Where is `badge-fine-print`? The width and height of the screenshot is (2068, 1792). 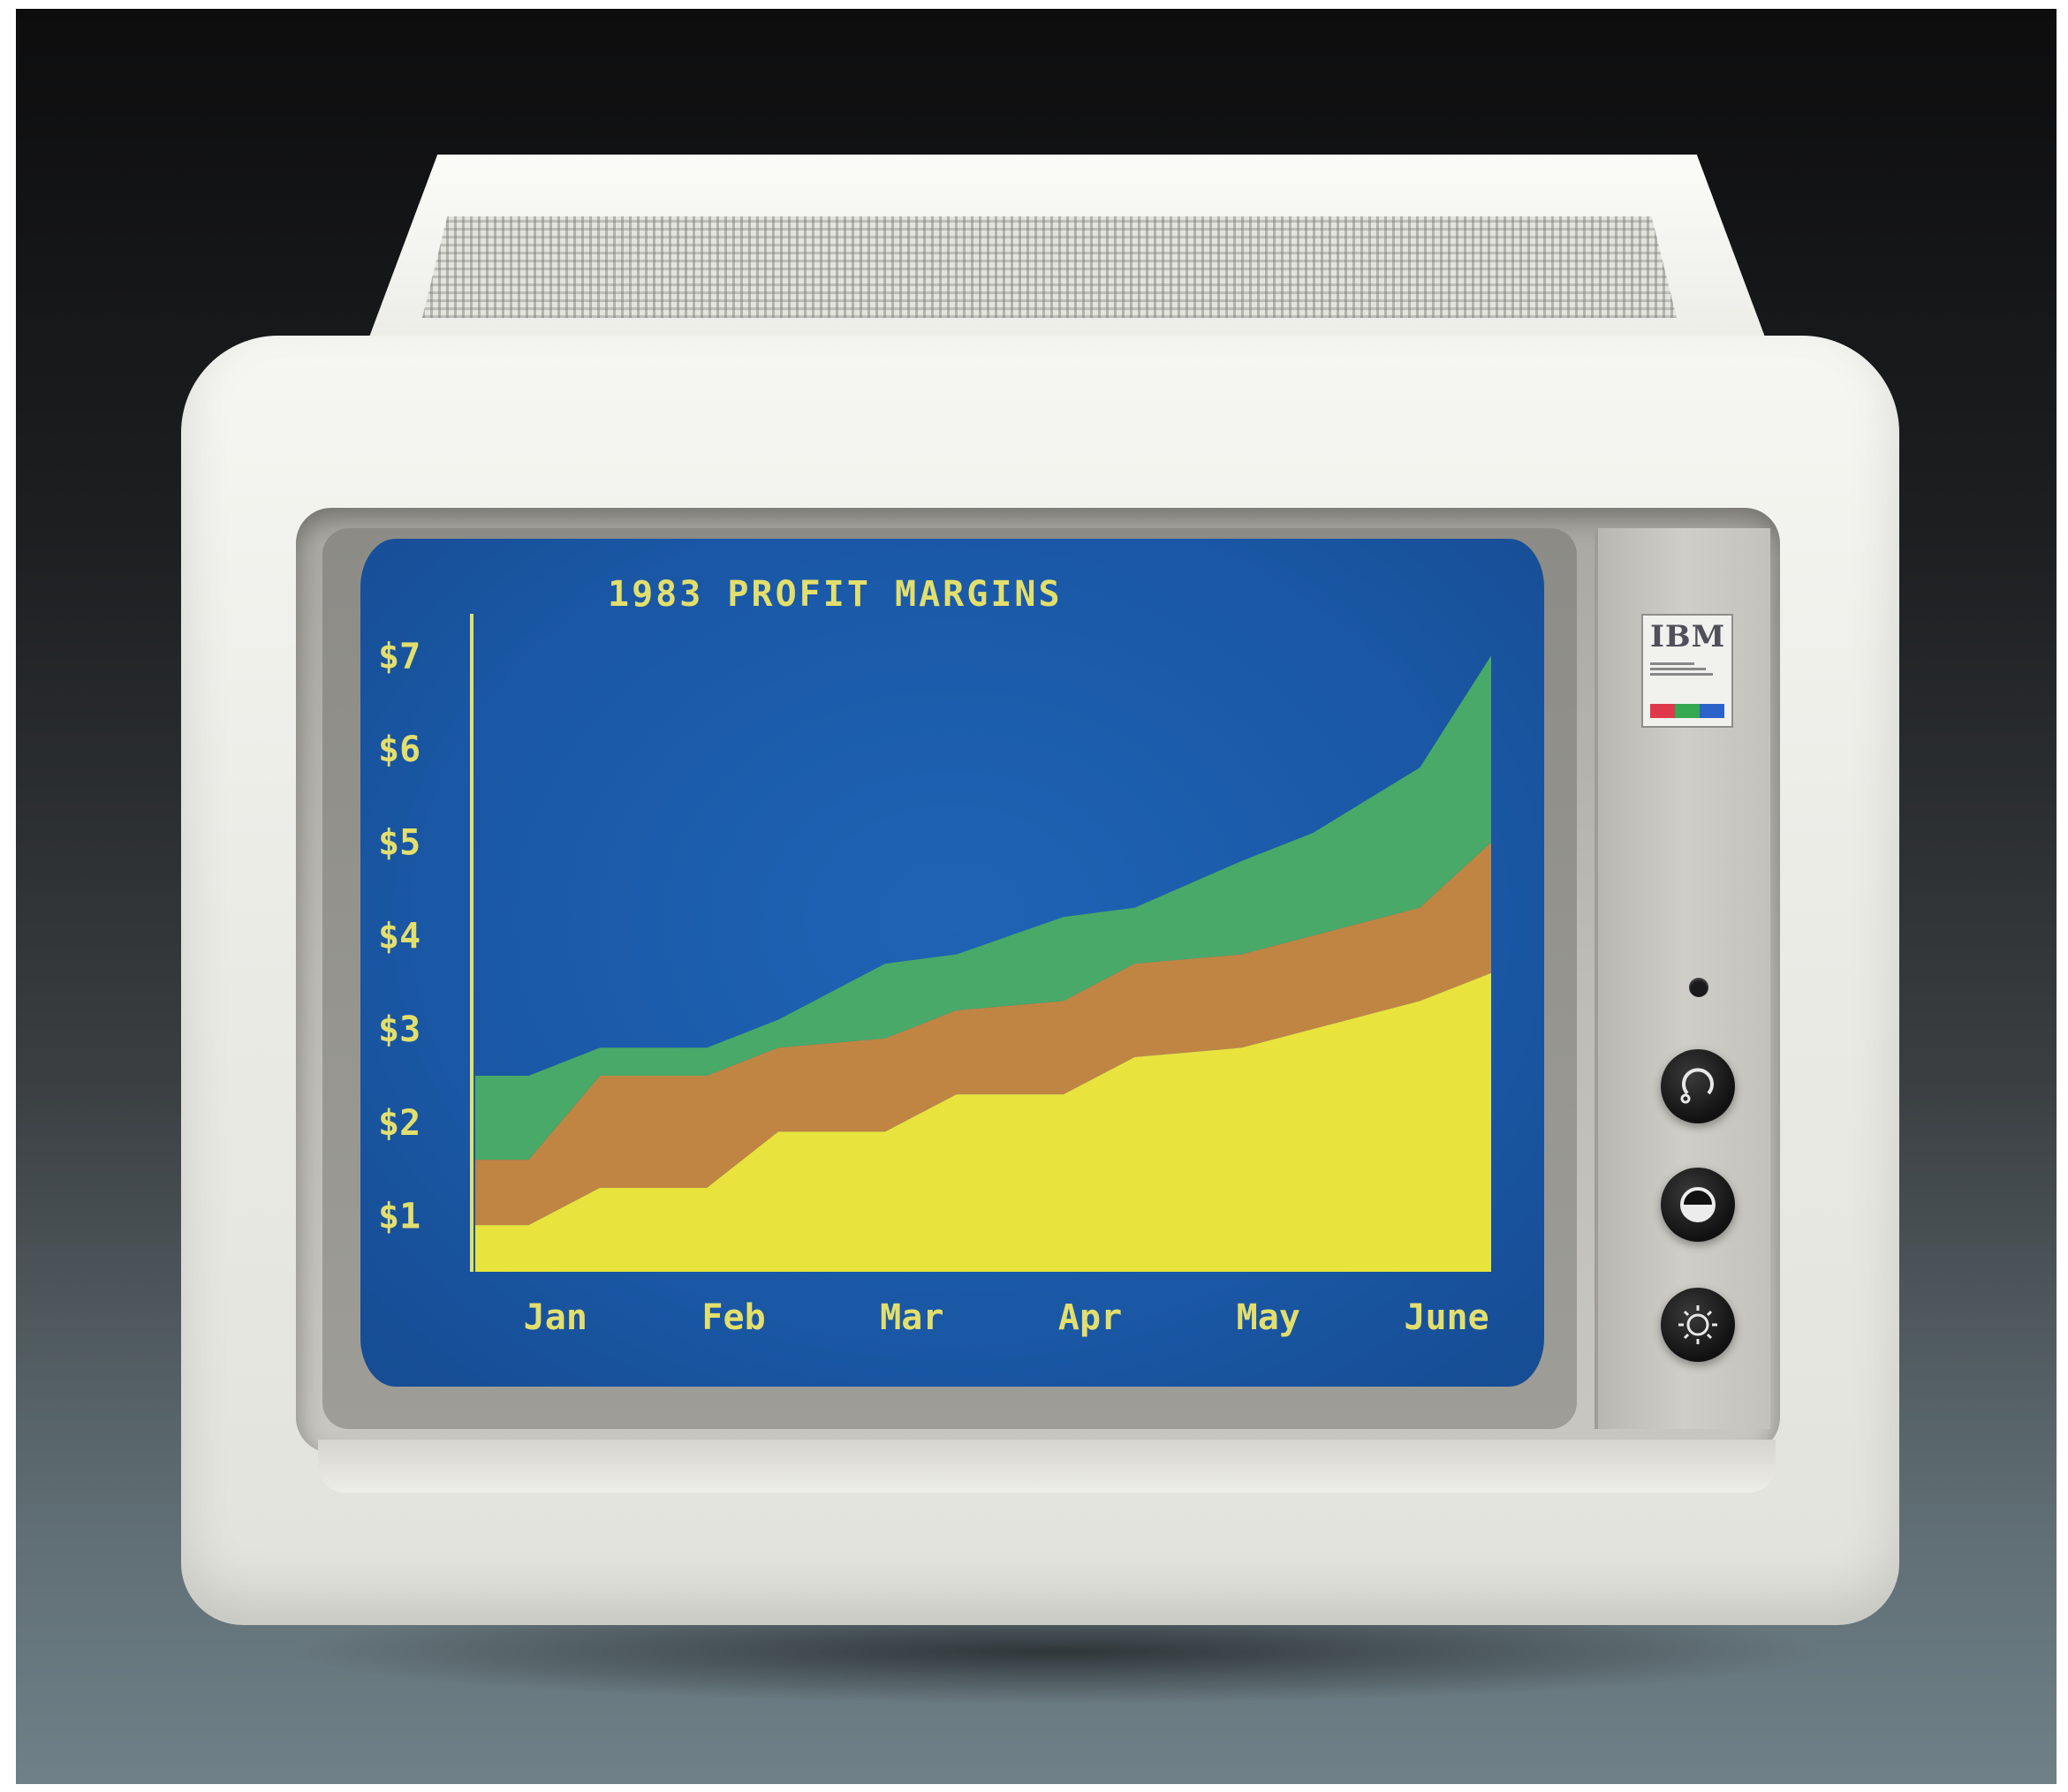 badge-fine-print is located at coordinates (1687, 669).